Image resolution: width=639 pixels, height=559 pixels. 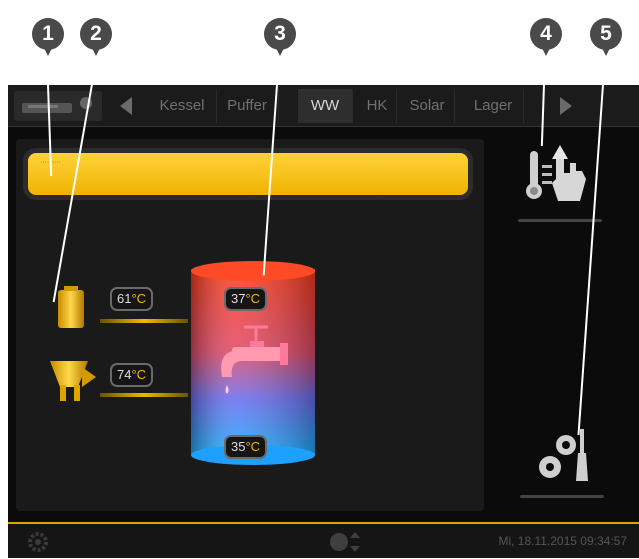 What do you see at coordinates (246, 299) in the screenshot?
I see `tank-top-temp-badge: 37°C` at bounding box center [246, 299].